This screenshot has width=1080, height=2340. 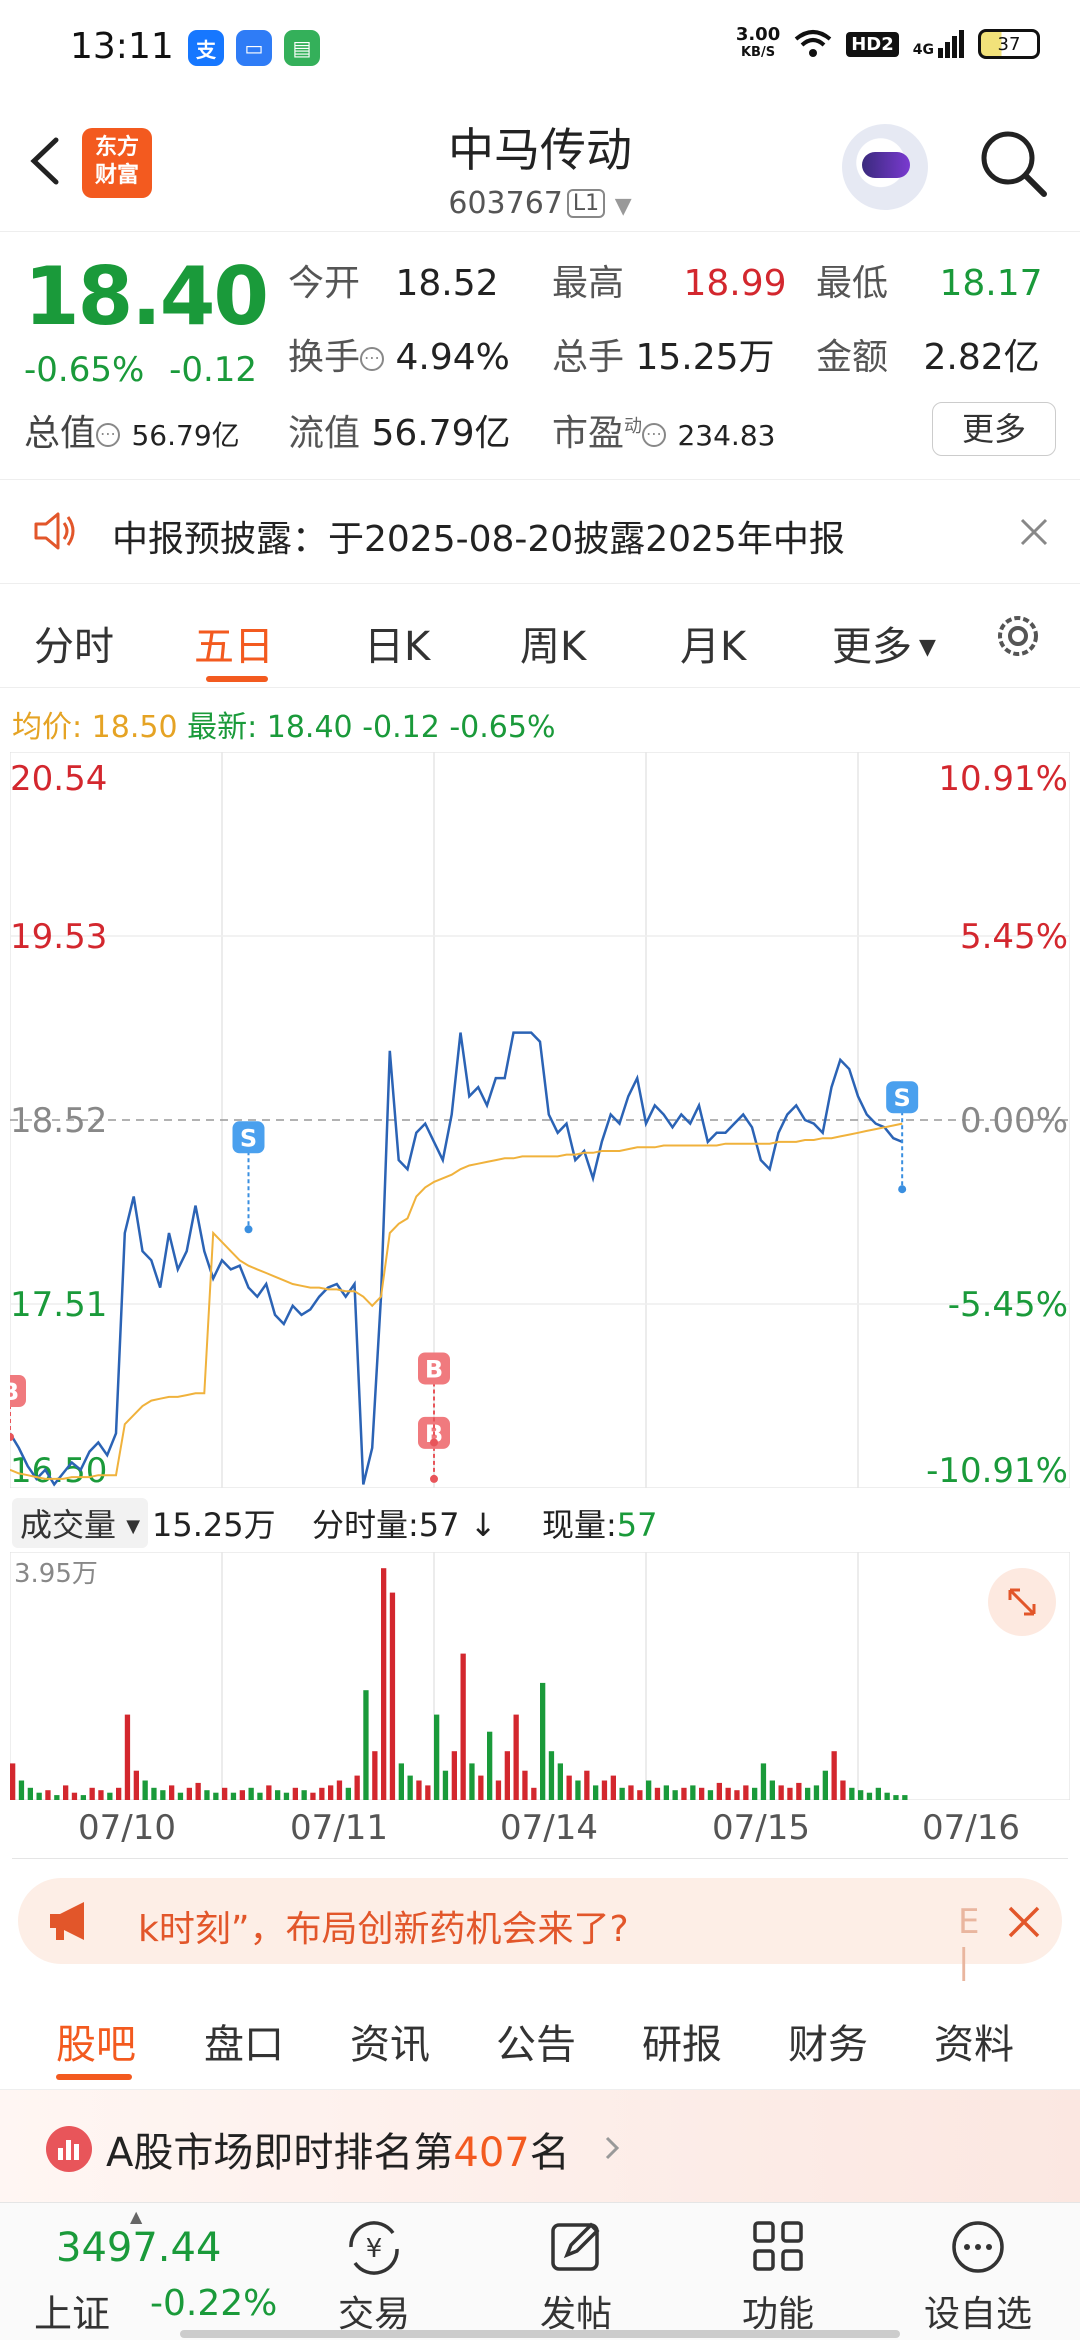 I want to click on minute-volume: 分时量:57 ↓, so click(x=404, y=1525).